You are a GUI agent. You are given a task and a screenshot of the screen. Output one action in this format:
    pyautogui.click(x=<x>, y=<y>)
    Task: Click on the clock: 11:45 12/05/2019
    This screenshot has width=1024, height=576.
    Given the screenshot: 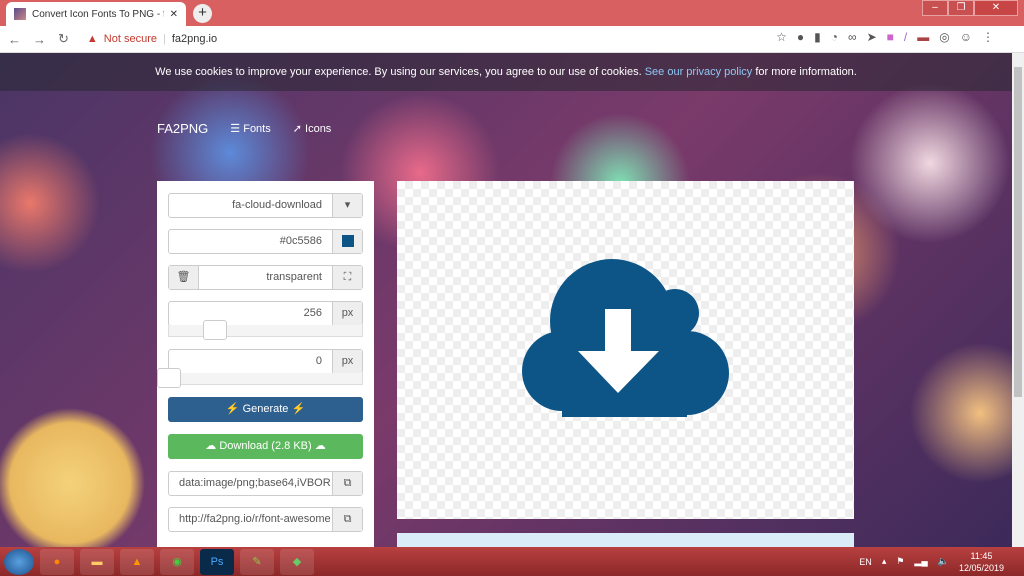 What is the action you would take?
    pyautogui.click(x=981, y=562)
    